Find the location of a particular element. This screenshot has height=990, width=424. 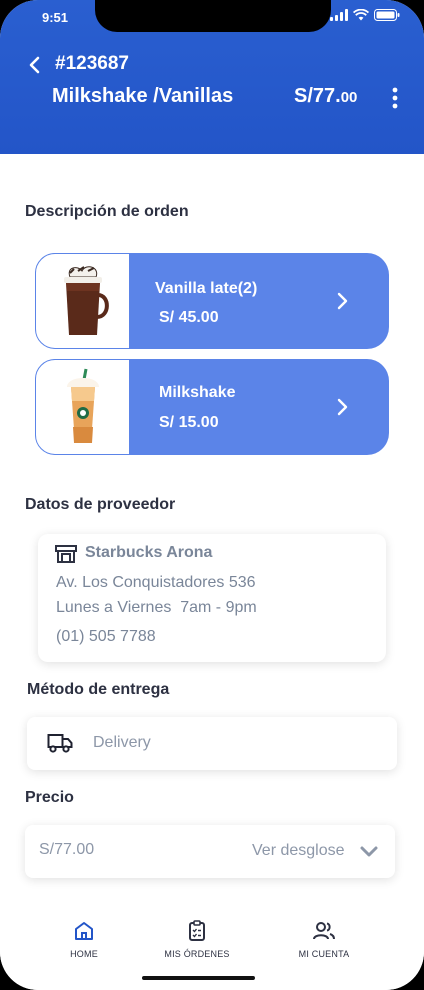

chevron-down-icon is located at coordinates (369, 852).